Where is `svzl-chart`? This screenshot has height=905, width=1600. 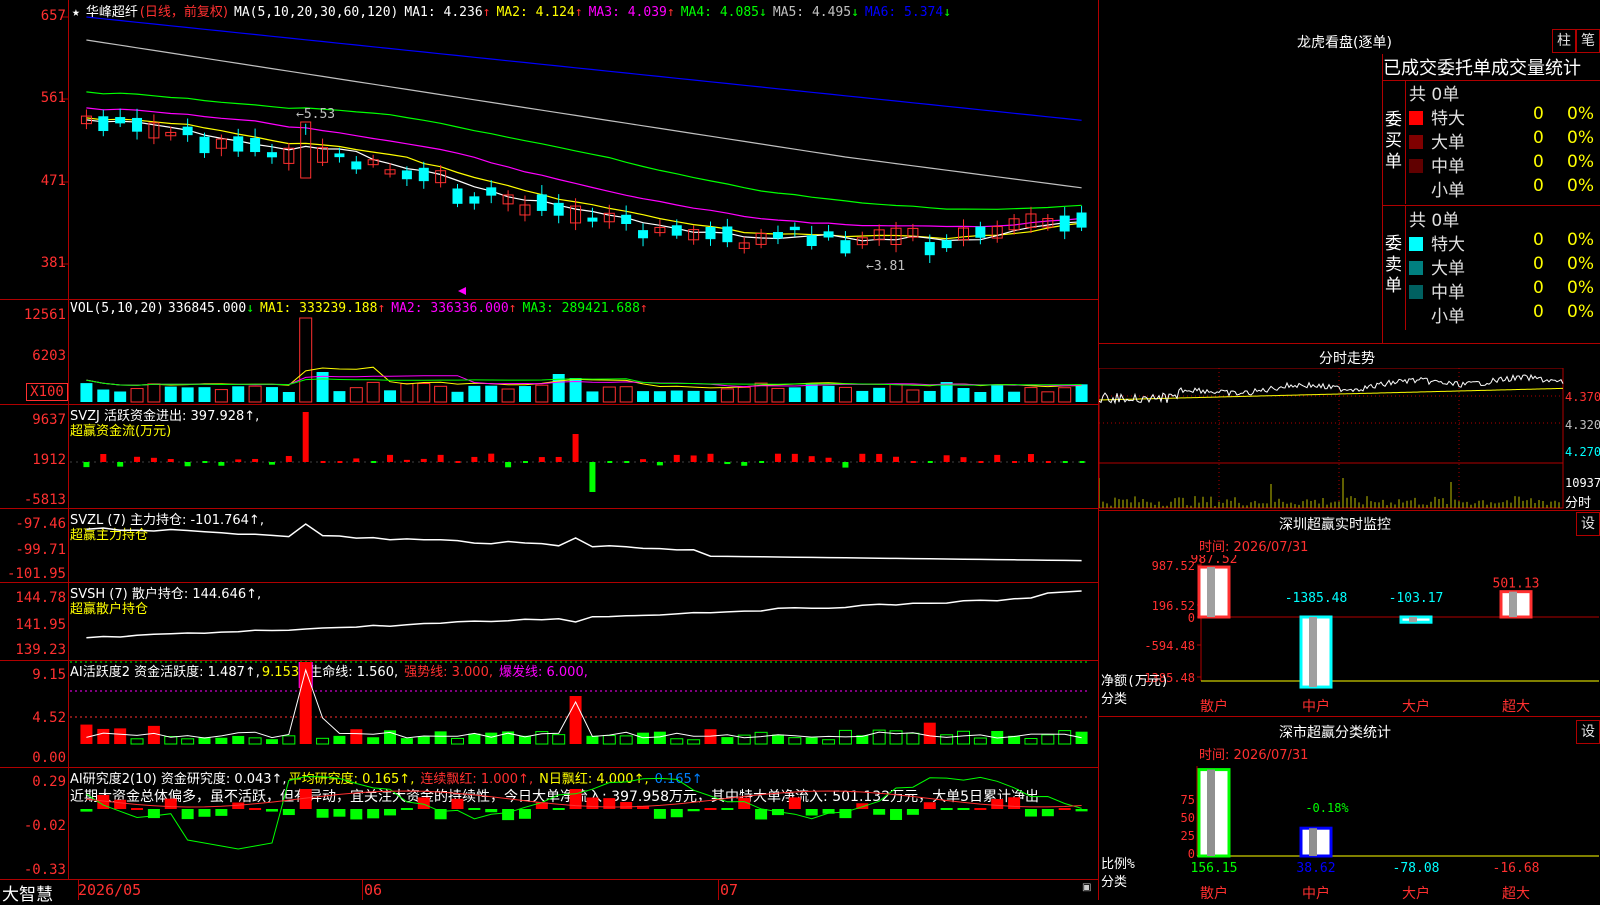
svzl-chart is located at coordinates (549, 545).